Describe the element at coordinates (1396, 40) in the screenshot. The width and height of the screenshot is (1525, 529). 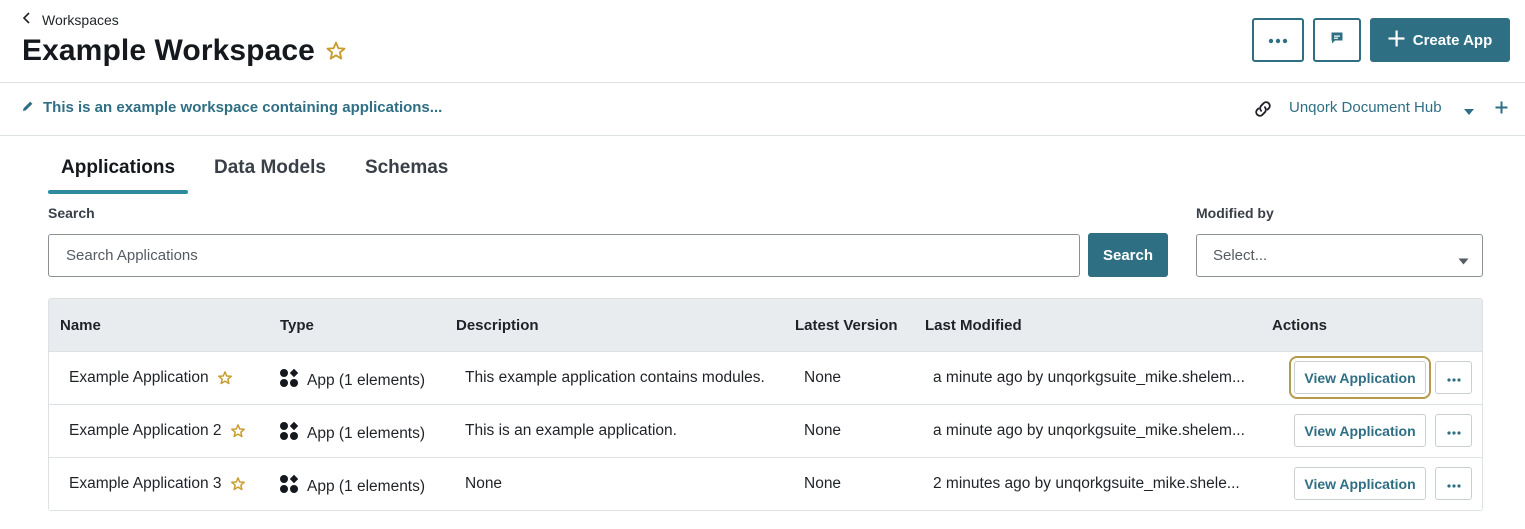
I see `plus-icon` at that location.